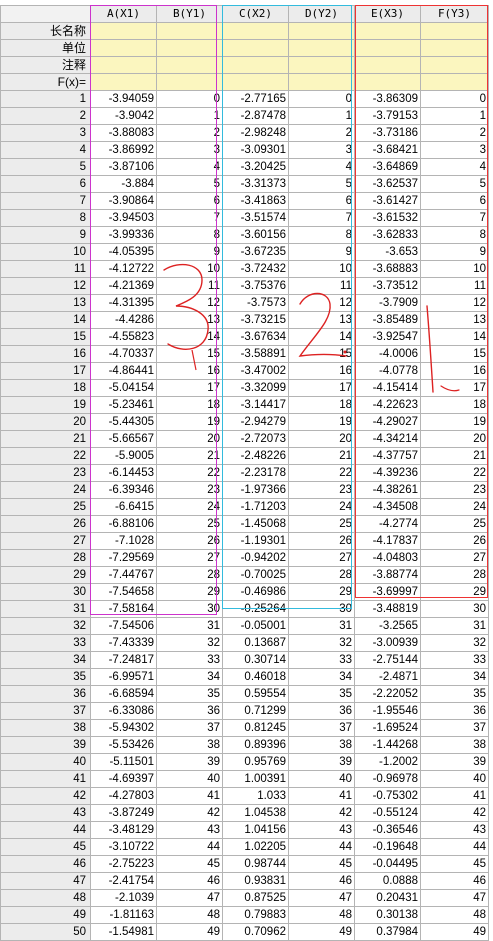 This screenshot has width=493, height=941. Describe the element at coordinates (454, 660) in the screenshot. I see `data-cell: 33` at that location.